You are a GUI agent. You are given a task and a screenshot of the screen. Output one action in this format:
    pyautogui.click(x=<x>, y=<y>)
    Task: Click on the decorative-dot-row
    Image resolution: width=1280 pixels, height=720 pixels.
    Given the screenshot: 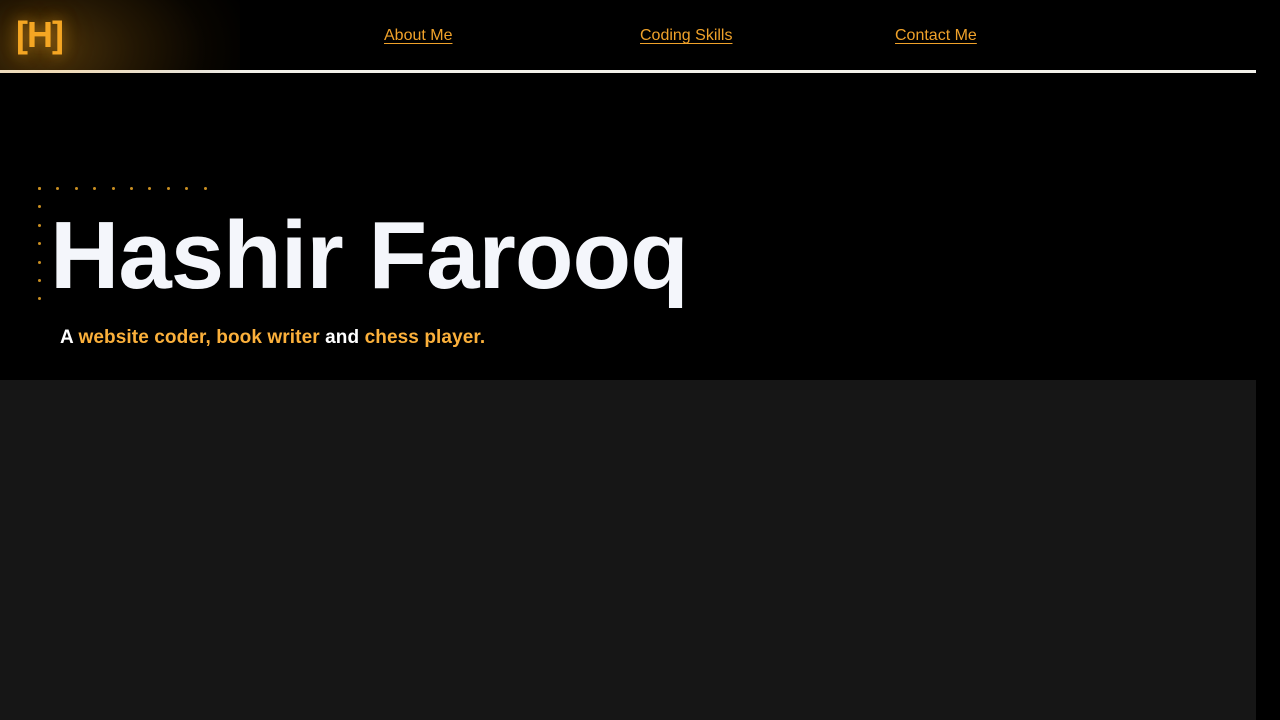 What is the action you would take?
    pyautogui.click(x=122, y=188)
    